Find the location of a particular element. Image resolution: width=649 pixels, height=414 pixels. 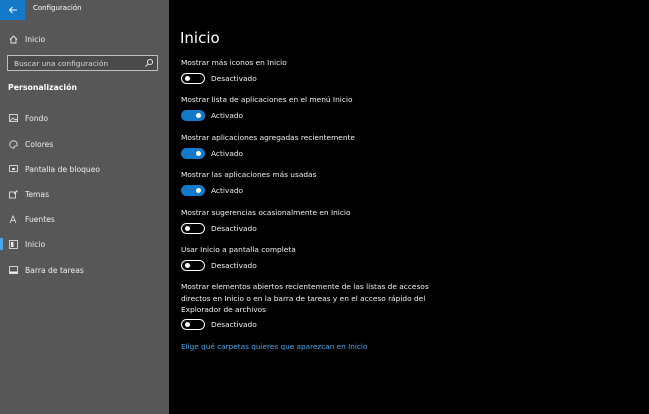

sidebar-item-barra-de-tareas: Barra de tareas is located at coordinates (84, 270).